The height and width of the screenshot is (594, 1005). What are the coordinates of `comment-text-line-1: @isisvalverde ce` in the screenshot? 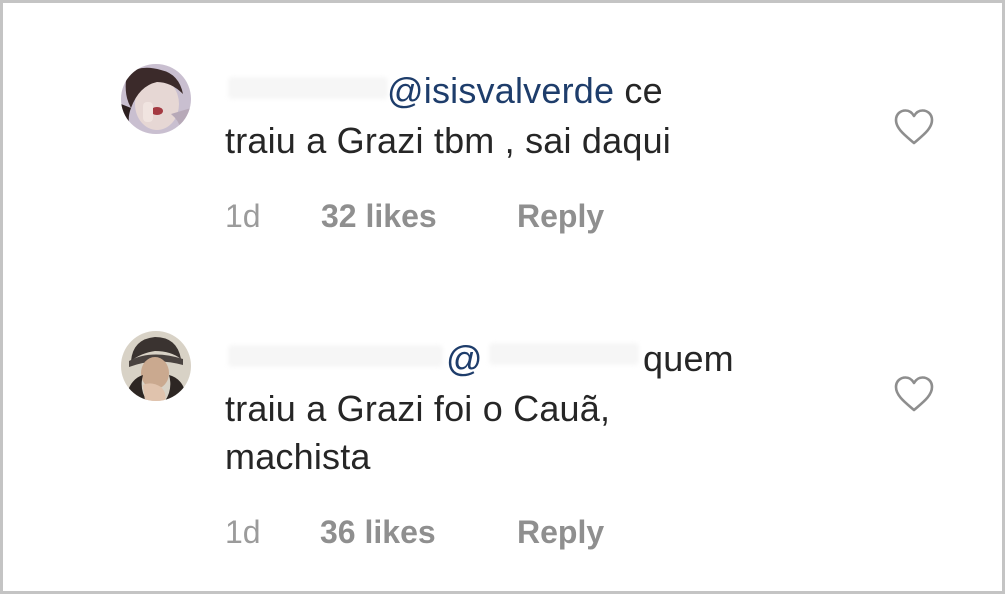 It's located at (525, 91).